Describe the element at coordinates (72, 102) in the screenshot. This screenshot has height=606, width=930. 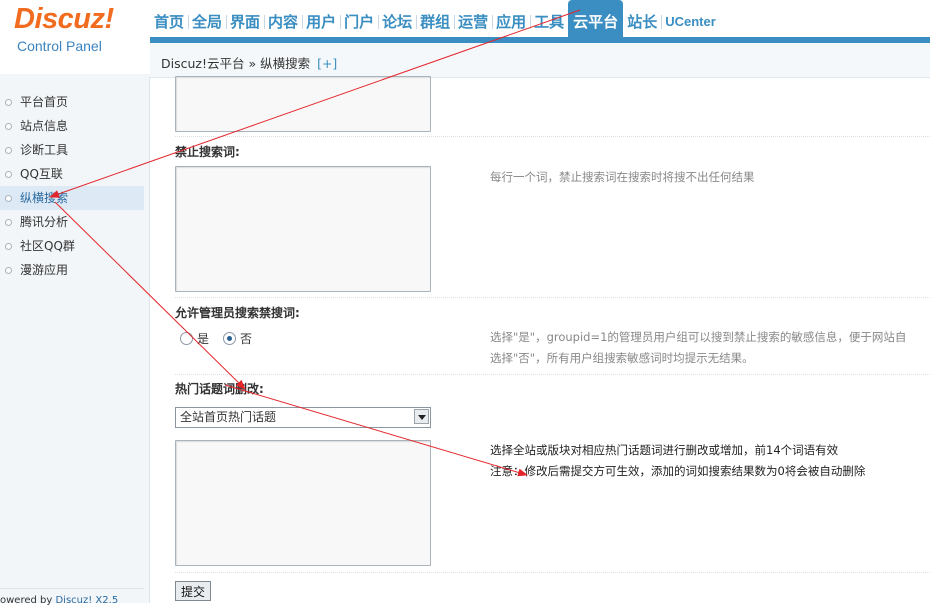
I see `sidebar-item-platform-home: 平台首页` at that location.